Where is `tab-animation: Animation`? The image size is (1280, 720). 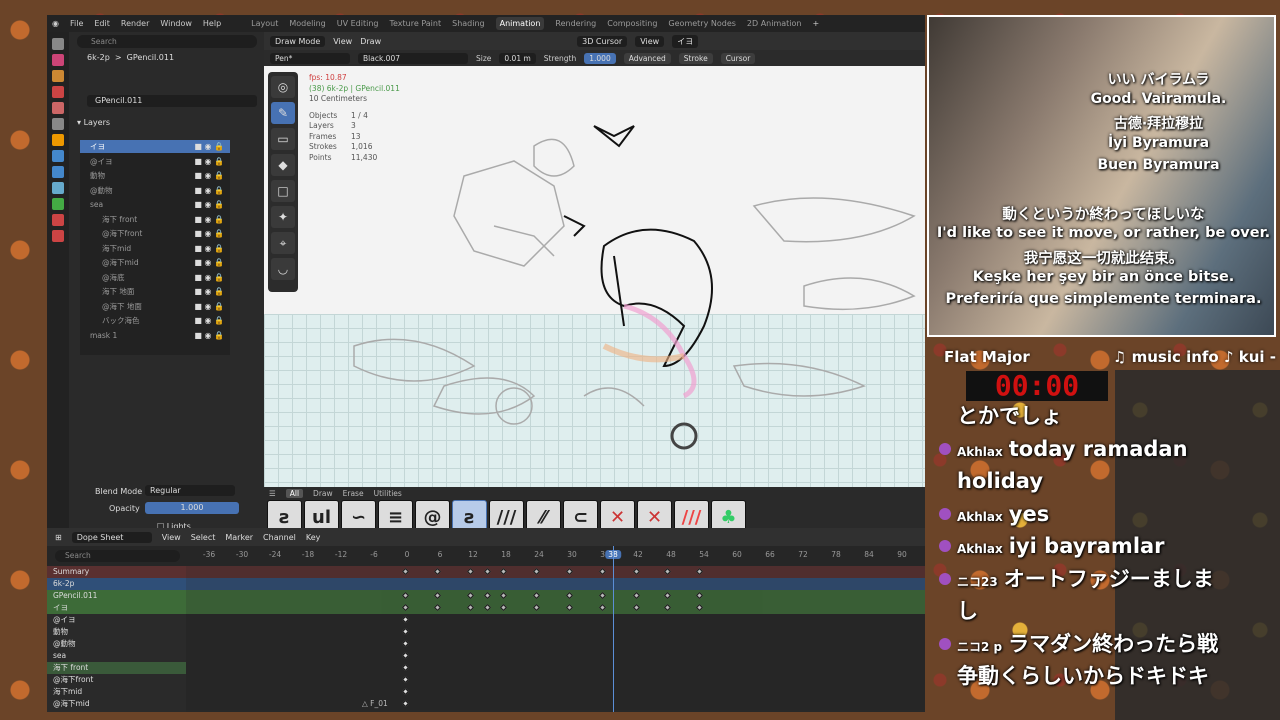
tab-animation: Animation is located at coordinates (520, 23).